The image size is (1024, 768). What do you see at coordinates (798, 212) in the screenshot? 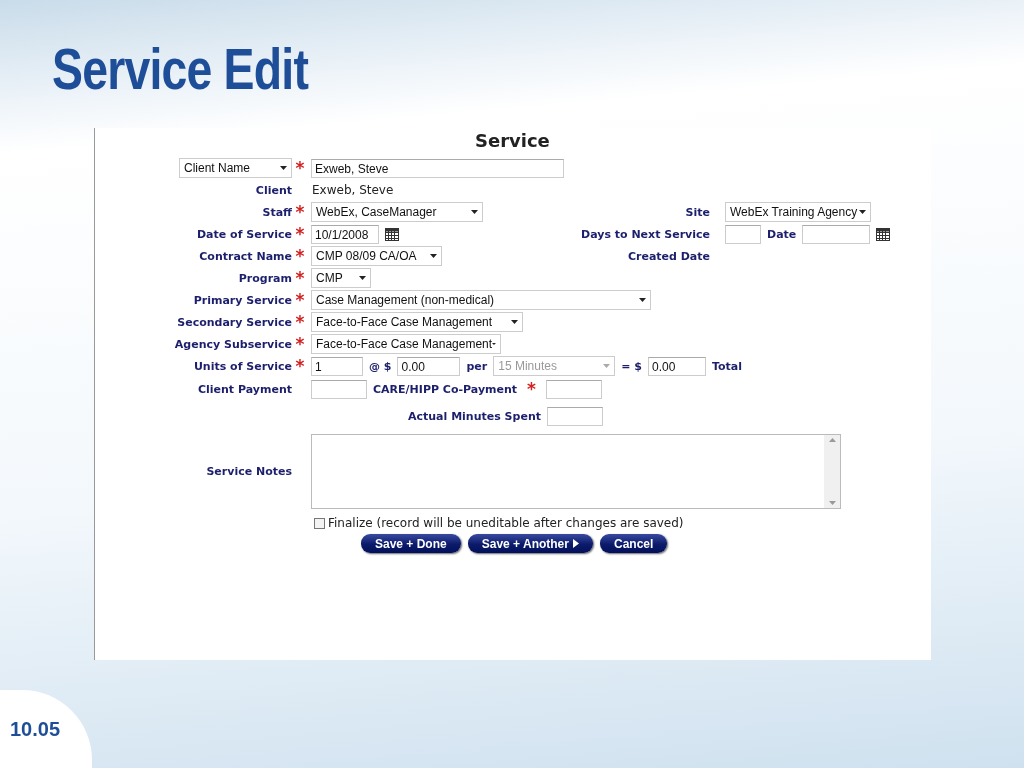
I see `dropdown-field: WebEx Training Agency` at bounding box center [798, 212].